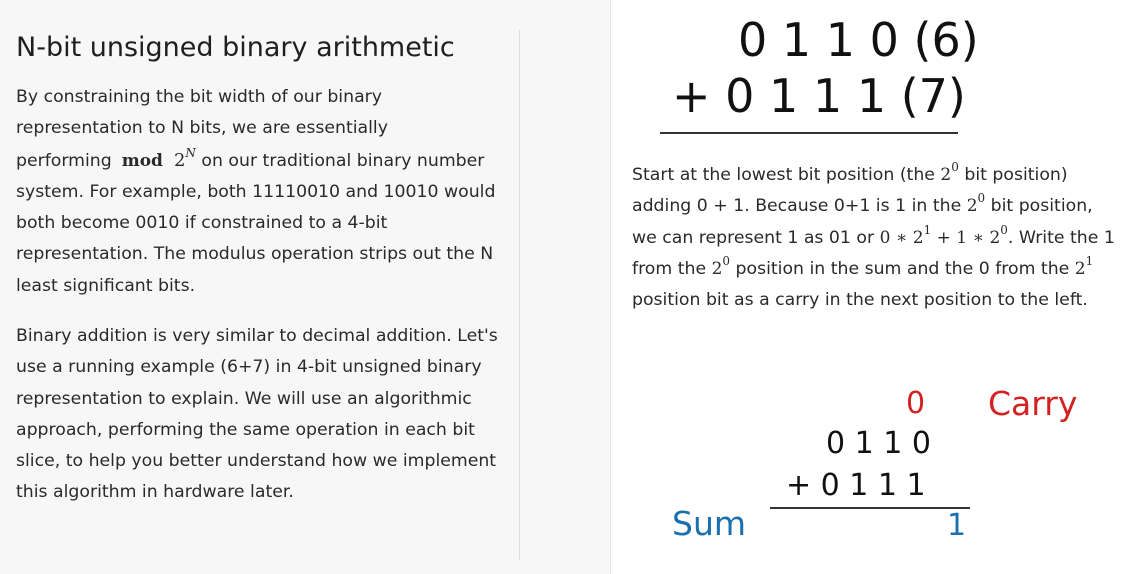  I want to click on bottom-sum-rule-line, so click(870, 508).